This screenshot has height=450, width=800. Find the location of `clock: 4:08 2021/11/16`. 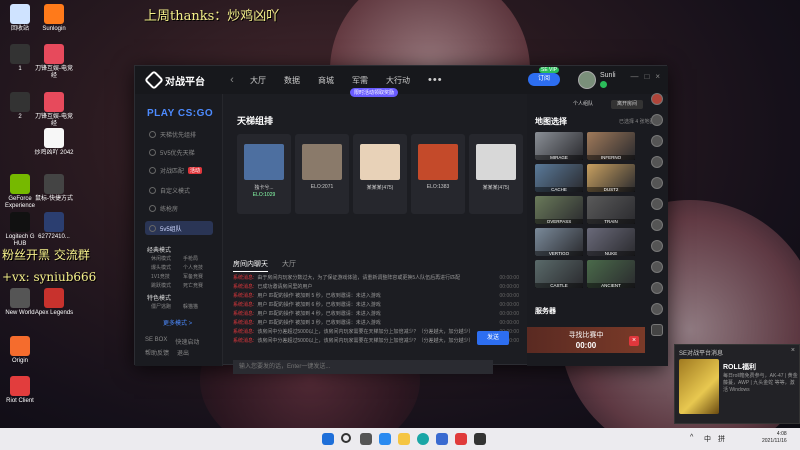

clock: 4:08 2021/11/16 is located at coordinates (774, 438).